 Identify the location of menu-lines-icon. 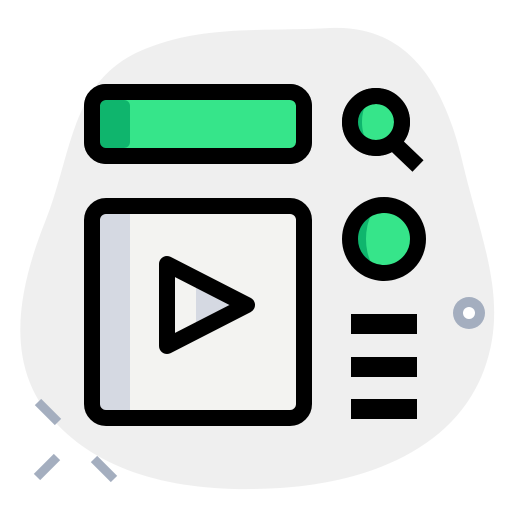
(384, 366).